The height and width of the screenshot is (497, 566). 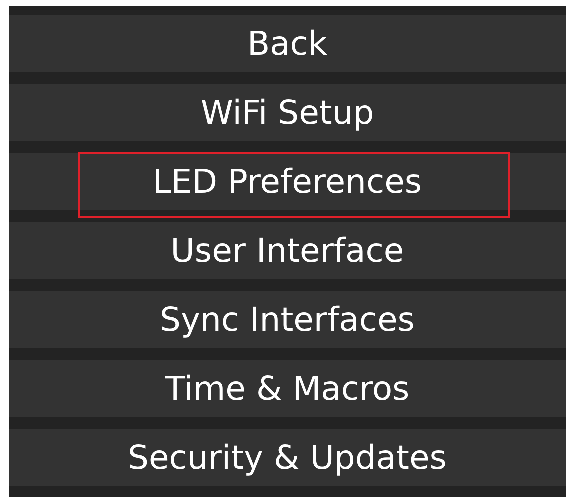 What do you see at coordinates (287, 181) in the screenshot?
I see `menu-item: LED Preferences` at bounding box center [287, 181].